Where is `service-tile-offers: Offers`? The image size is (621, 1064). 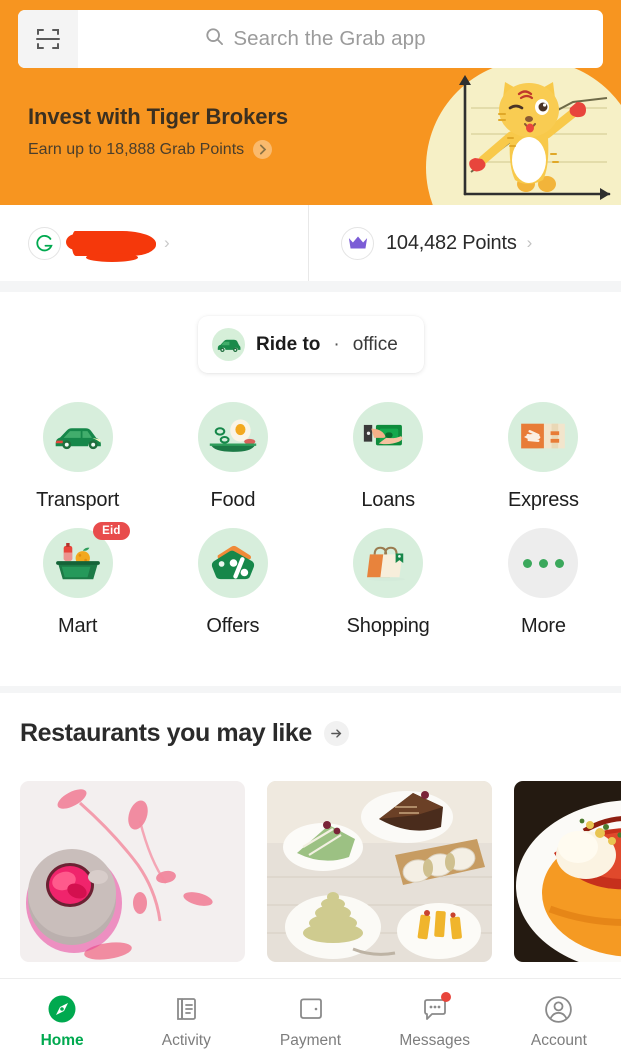
service-tile-offers: Offers is located at coordinates (232, 583).